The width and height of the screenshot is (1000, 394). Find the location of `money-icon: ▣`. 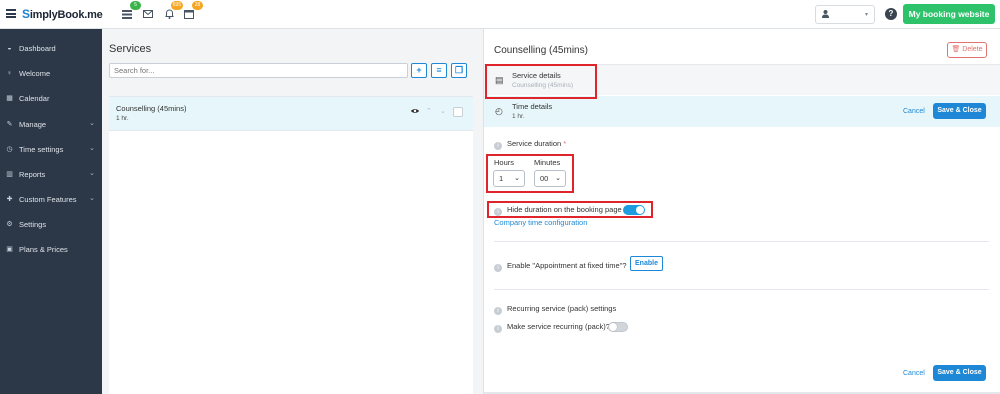

money-icon: ▣ is located at coordinates (9, 249).